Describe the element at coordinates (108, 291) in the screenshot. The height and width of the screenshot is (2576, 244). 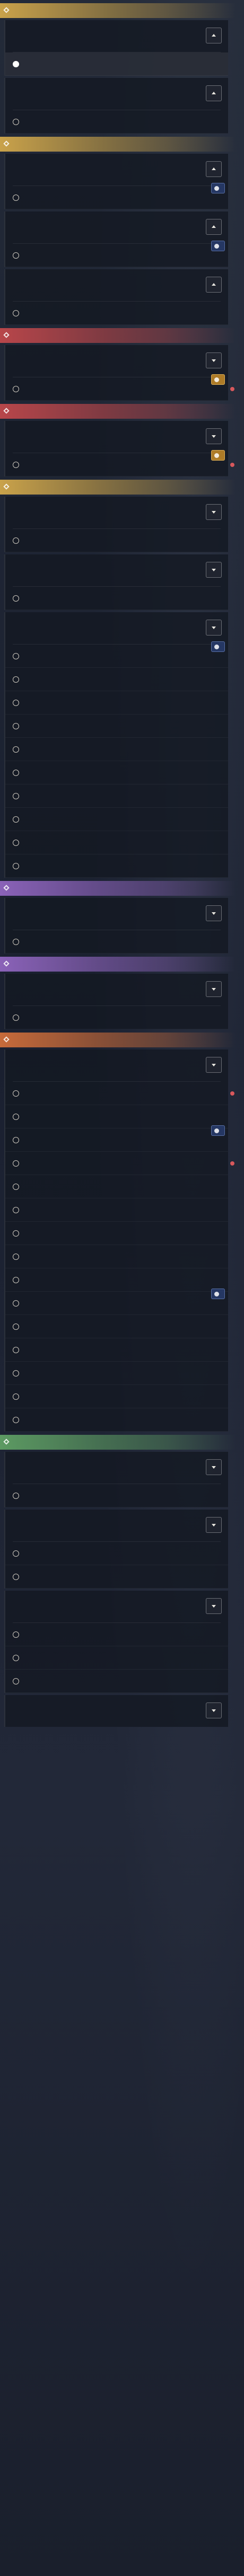
I see `quest-subtitle` at that location.